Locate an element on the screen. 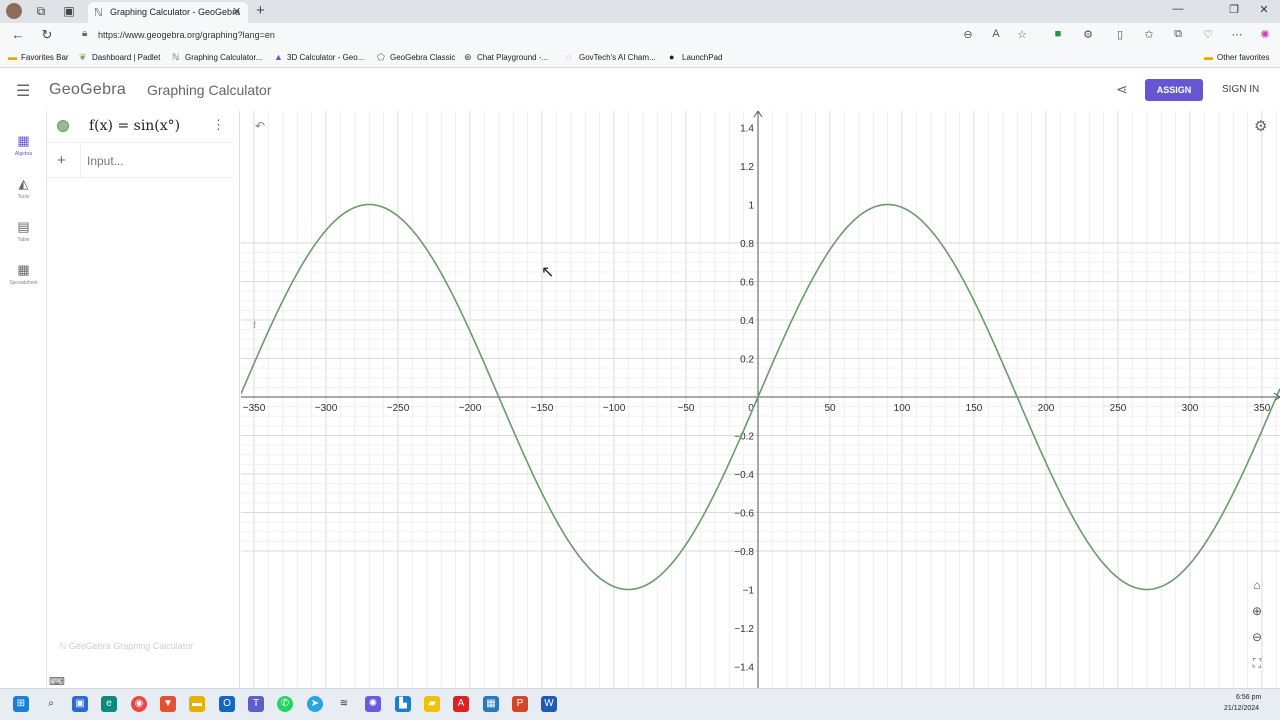 The image size is (1280, 720). read-aloud-icon: A is located at coordinates (996, 34).